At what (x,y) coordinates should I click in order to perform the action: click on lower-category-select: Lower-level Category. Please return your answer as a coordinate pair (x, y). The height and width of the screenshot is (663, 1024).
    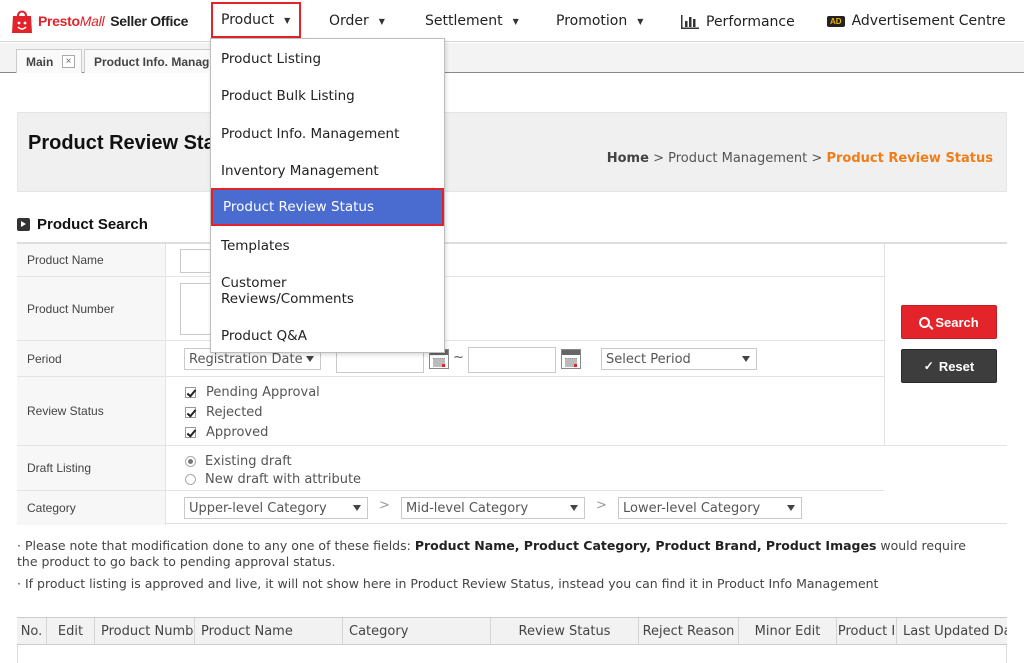
    Looking at the image, I should click on (710, 508).